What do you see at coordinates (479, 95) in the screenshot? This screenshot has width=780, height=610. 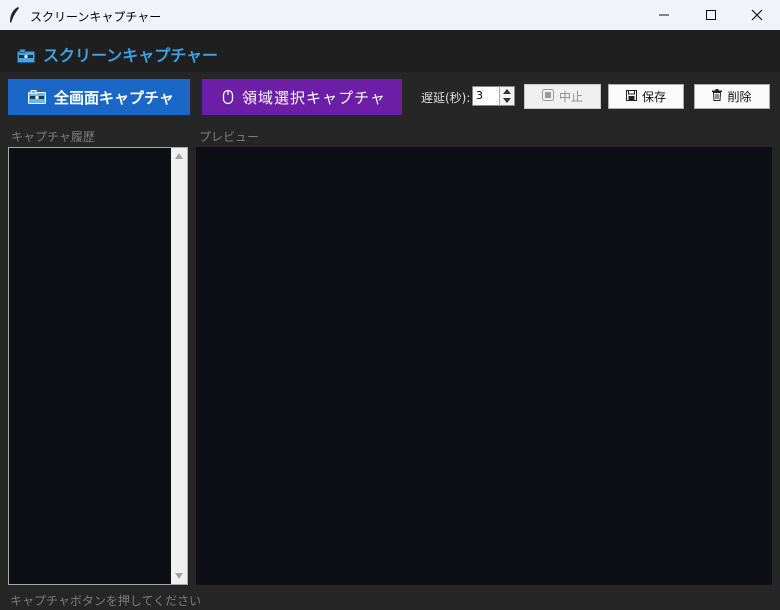 I see `delay-value: 3` at bounding box center [479, 95].